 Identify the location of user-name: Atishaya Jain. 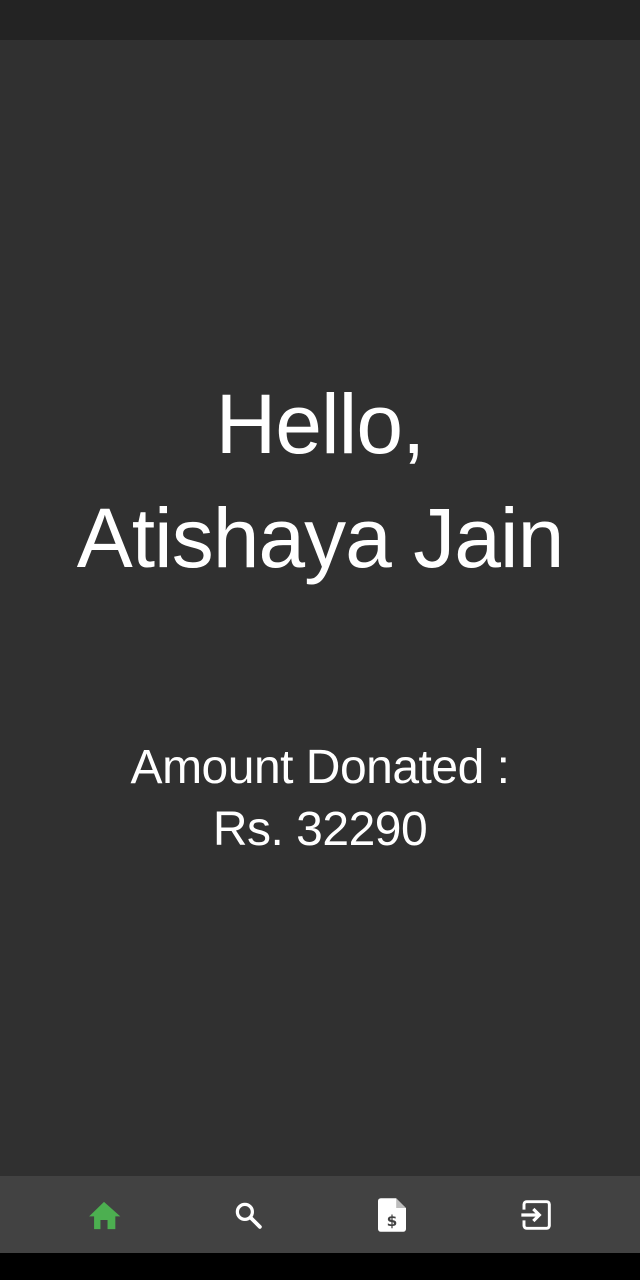
(320, 538).